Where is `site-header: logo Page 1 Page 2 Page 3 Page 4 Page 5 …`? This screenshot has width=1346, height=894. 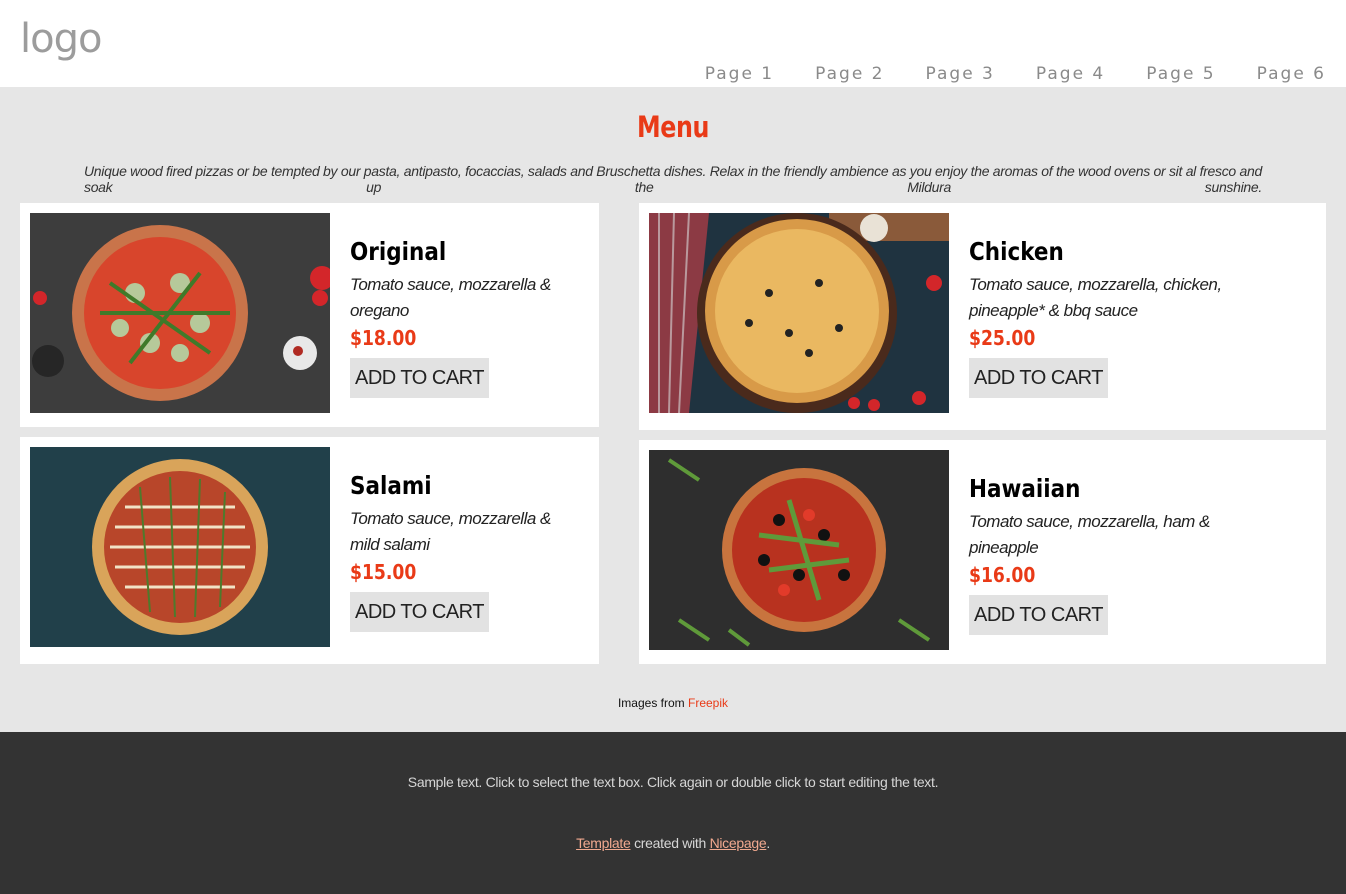 site-header: logo Page 1 Page 2 Page 3 Page 4 Page 5 … is located at coordinates (673, 43).